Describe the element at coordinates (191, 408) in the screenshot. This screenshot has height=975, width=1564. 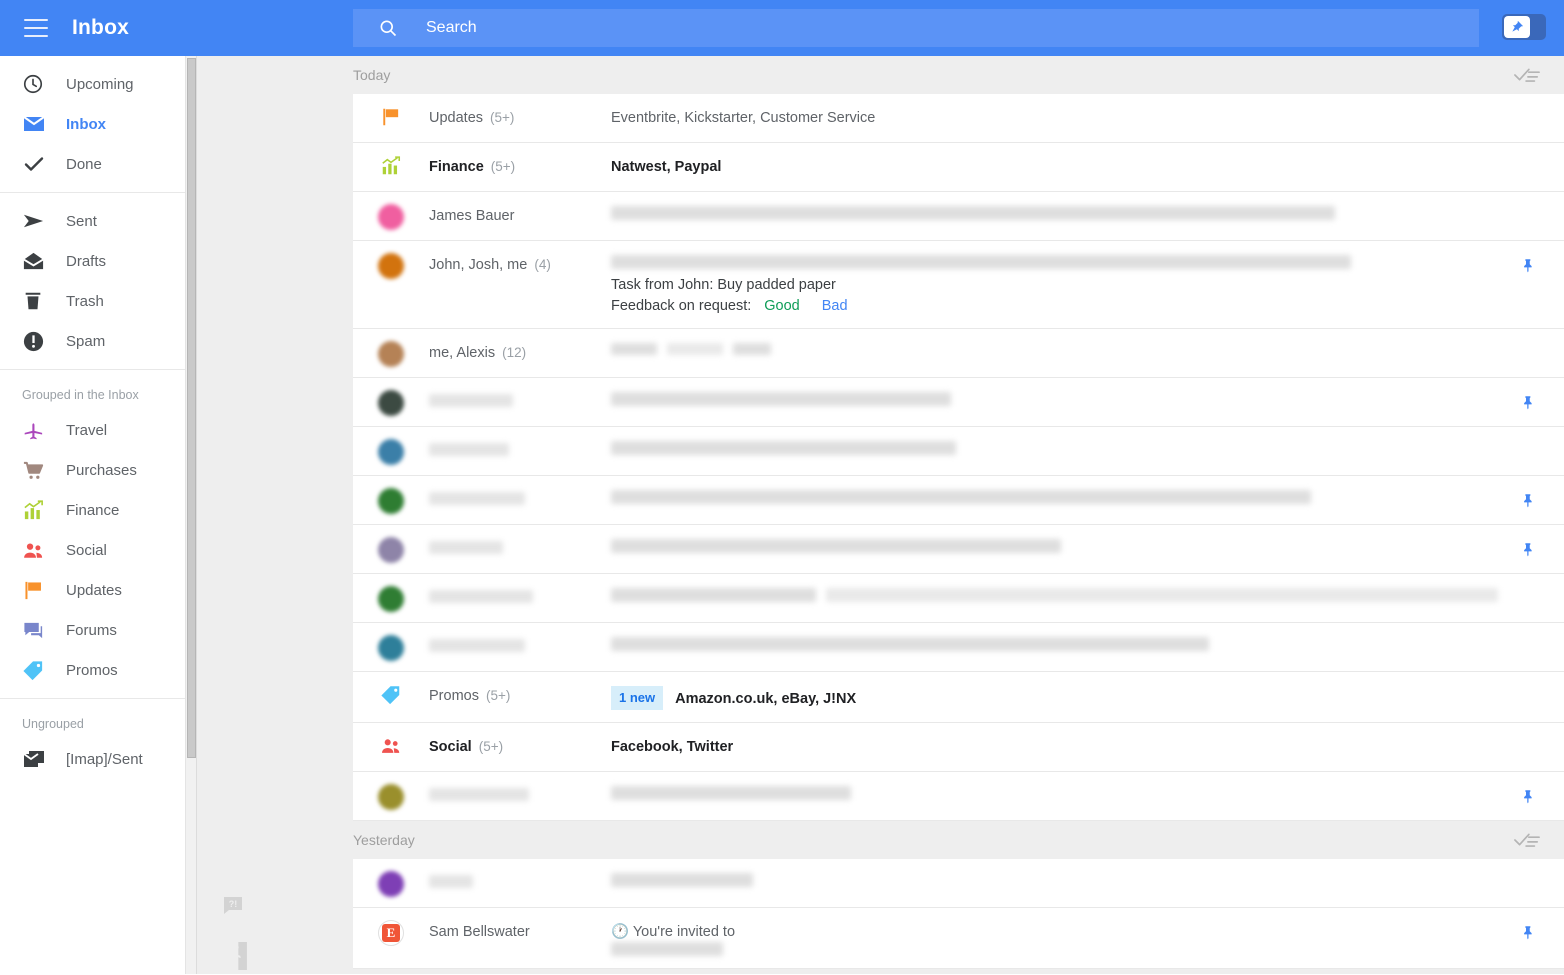
I see `sidebar-scrollbar-thumb` at that location.